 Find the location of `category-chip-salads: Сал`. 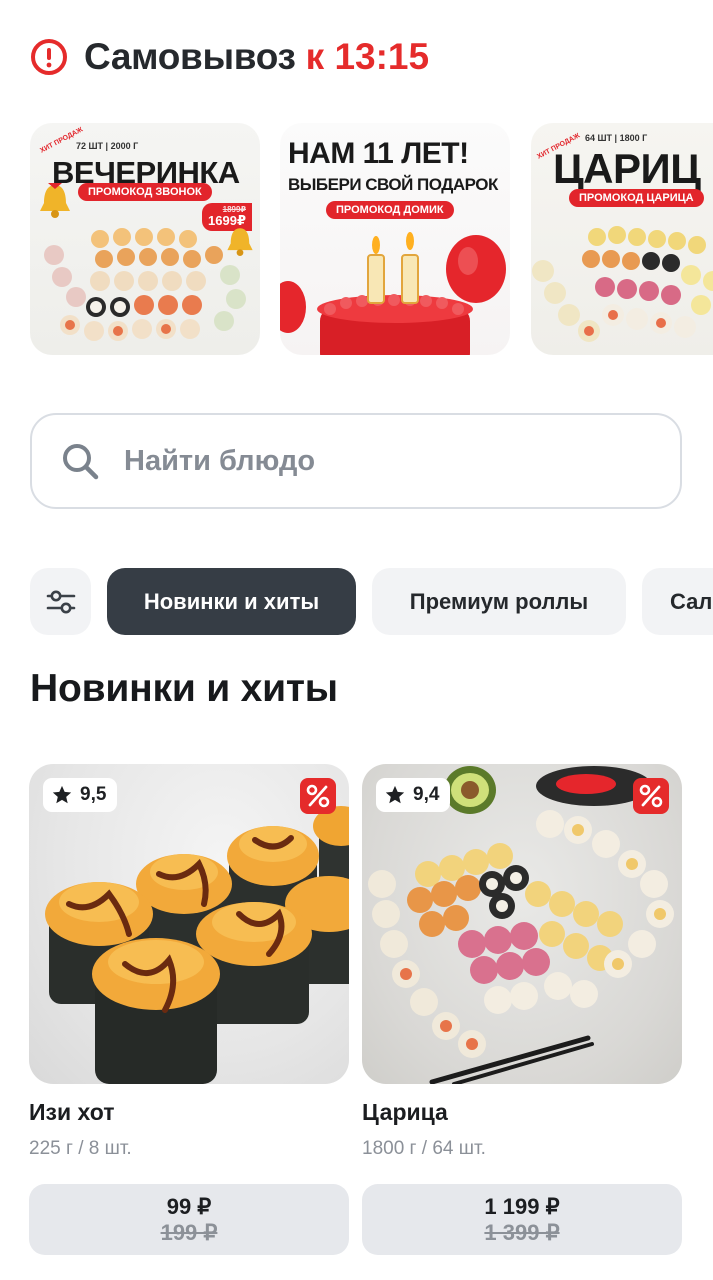

category-chip-salads: Сал is located at coordinates (677, 601).